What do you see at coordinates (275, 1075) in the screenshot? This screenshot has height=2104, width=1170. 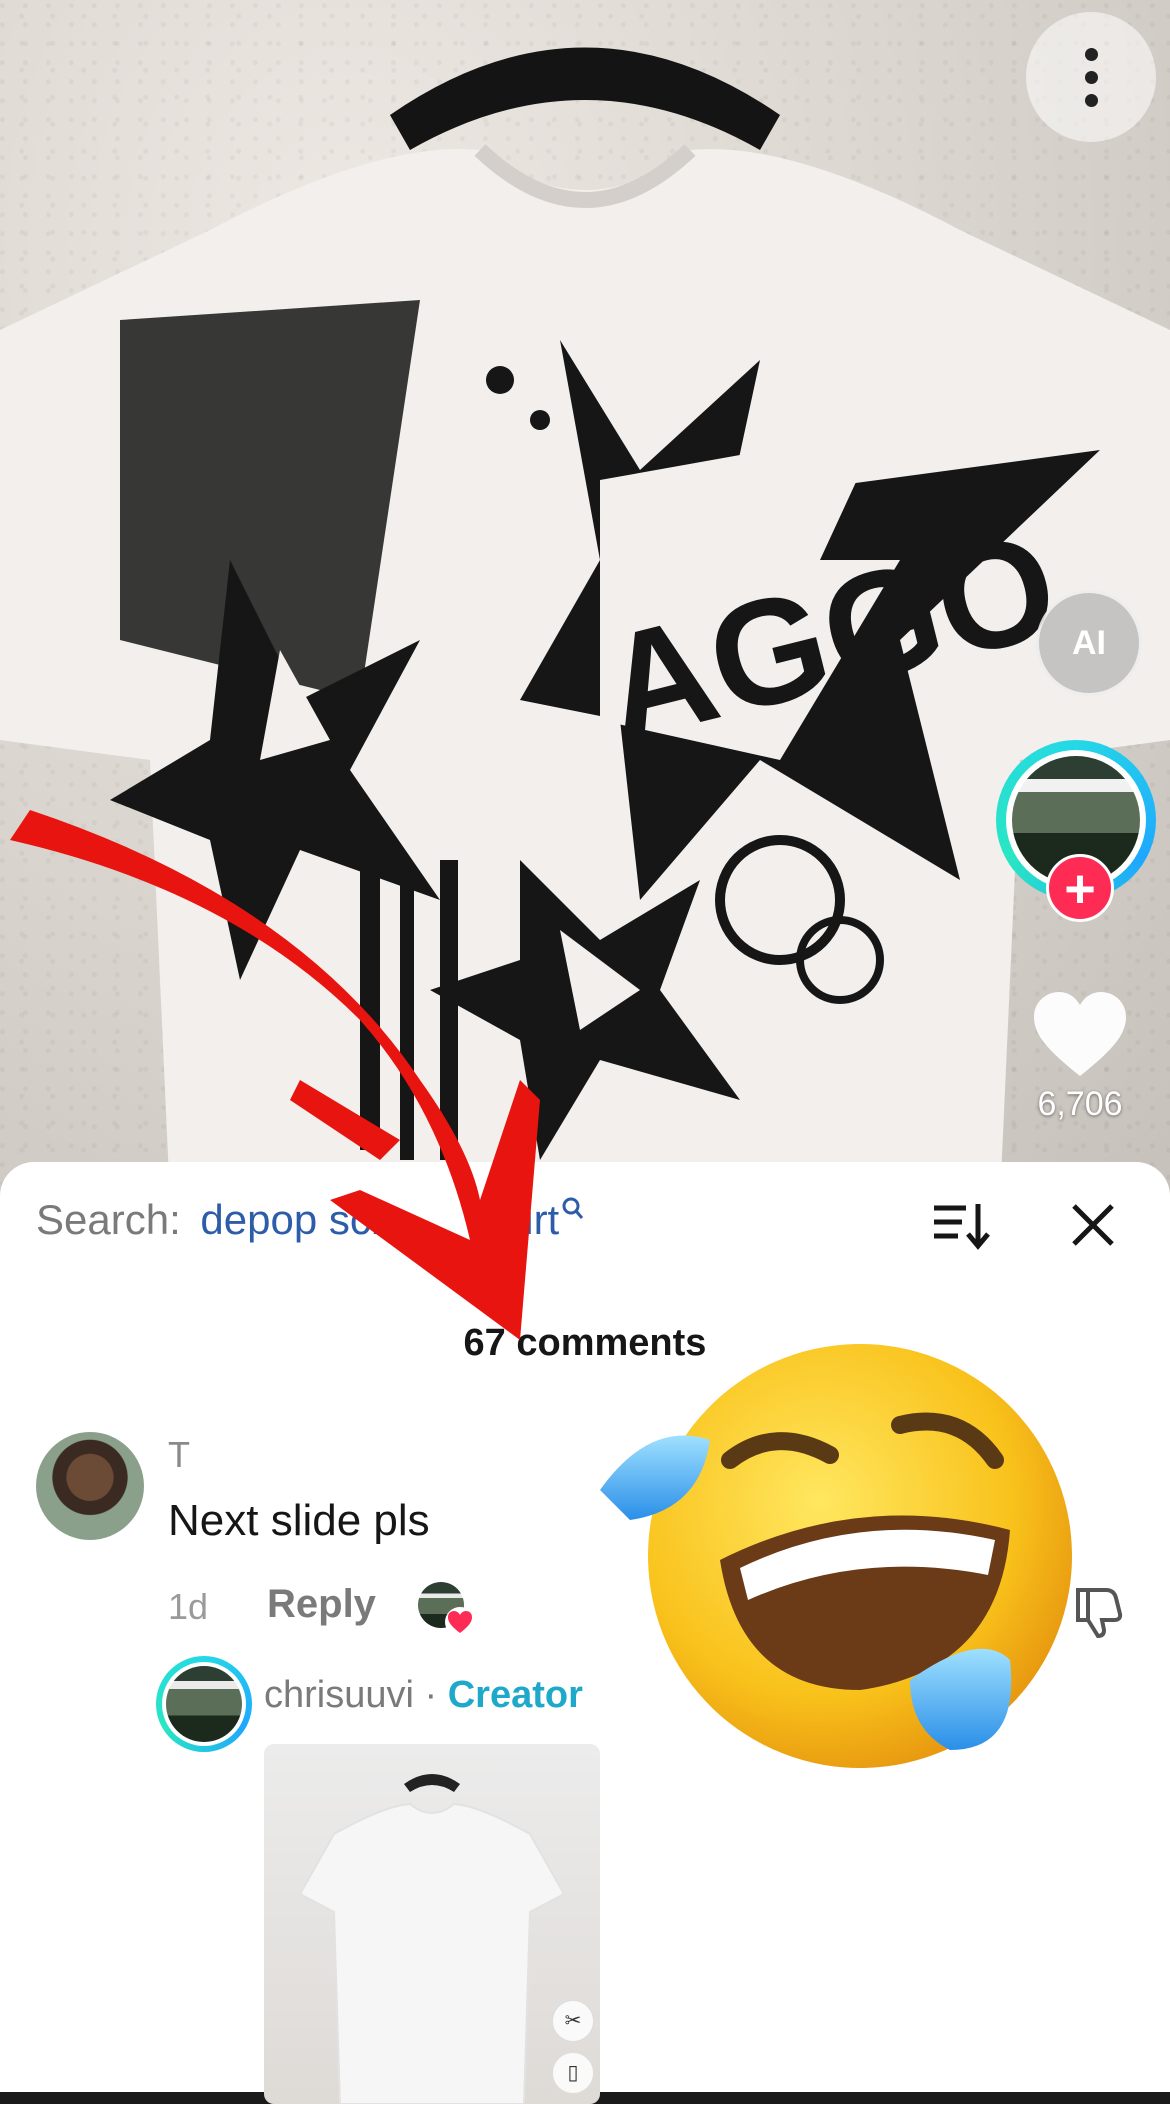 I see `red-arrow-overlay` at bounding box center [275, 1075].